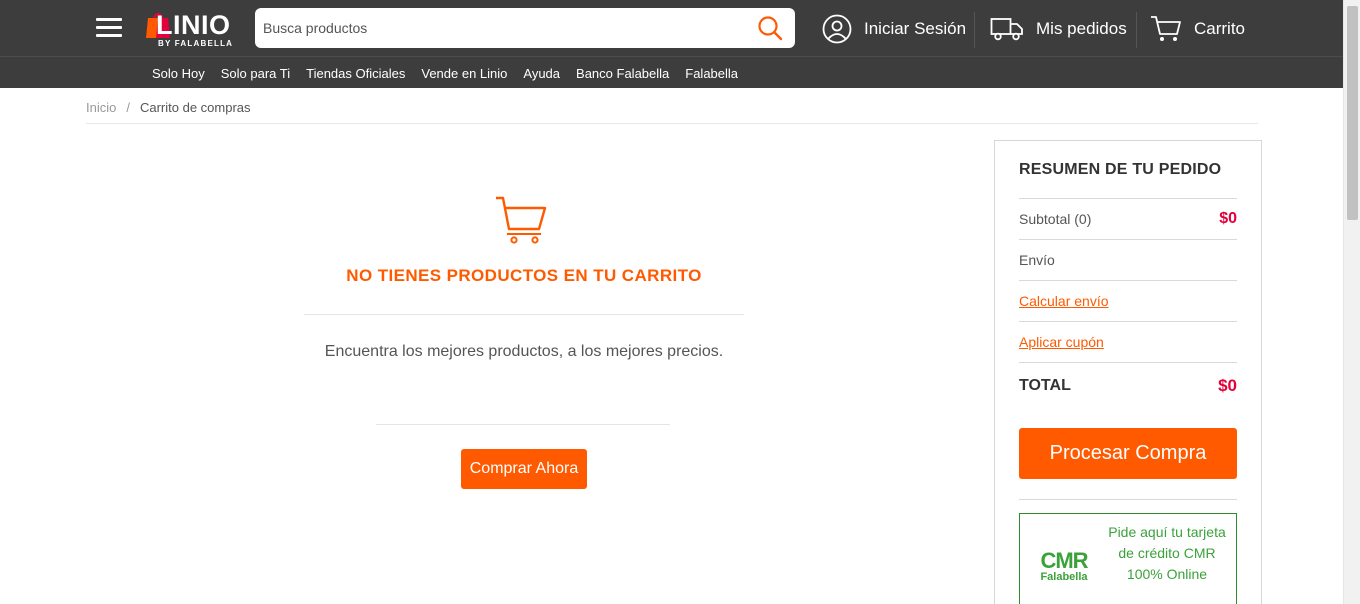 The height and width of the screenshot is (604, 1360). Describe the element at coordinates (178, 73) in the screenshot. I see `nav-item-solo-hoy: Solo Hoy` at that location.